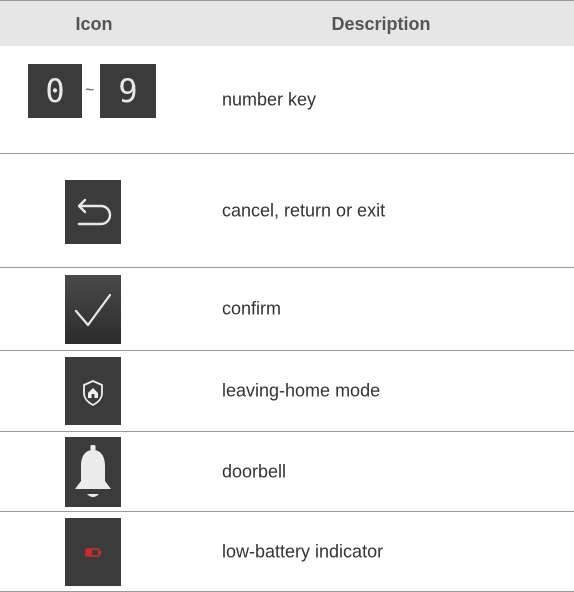 Image resolution: width=574 pixels, height=592 pixels. Describe the element at coordinates (269, 99) in the screenshot. I see `description-number-key: number key` at that location.